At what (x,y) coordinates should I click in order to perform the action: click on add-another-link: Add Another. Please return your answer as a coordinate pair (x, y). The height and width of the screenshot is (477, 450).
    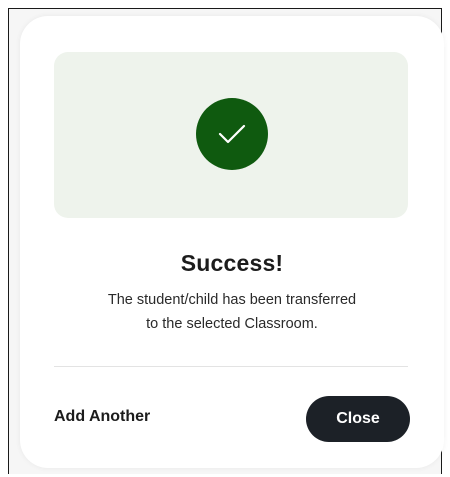
    Looking at the image, I should click on (102, 417).